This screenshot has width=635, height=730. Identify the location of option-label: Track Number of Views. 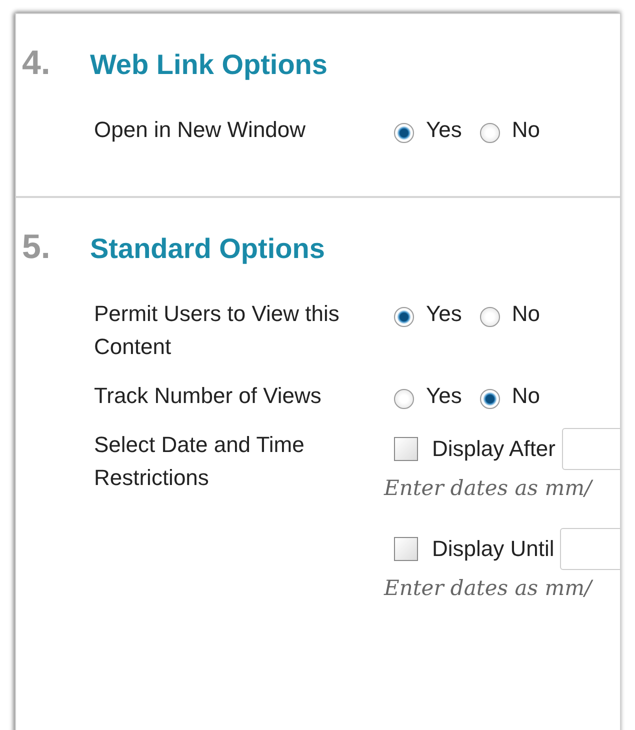
(208, 396).